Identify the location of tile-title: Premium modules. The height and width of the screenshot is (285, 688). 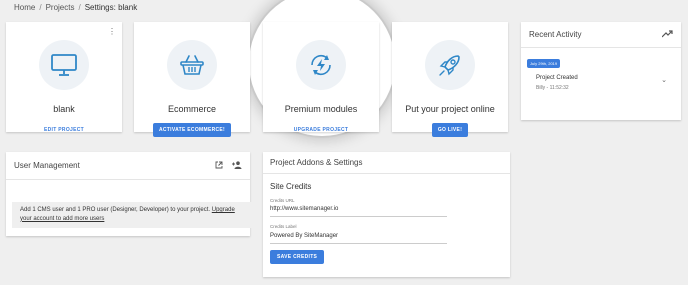
(321, 109).